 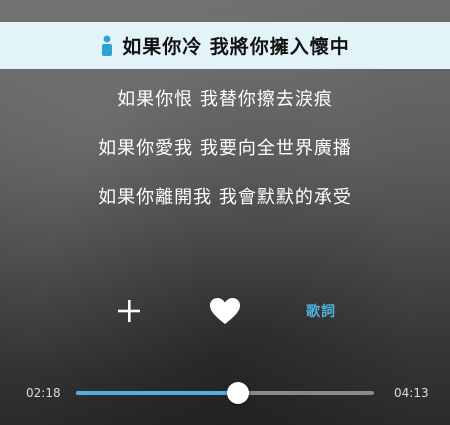 I want to click on lyric-line: 如果你愛我 我要向全世界廣播, so click(x=225, y=148).